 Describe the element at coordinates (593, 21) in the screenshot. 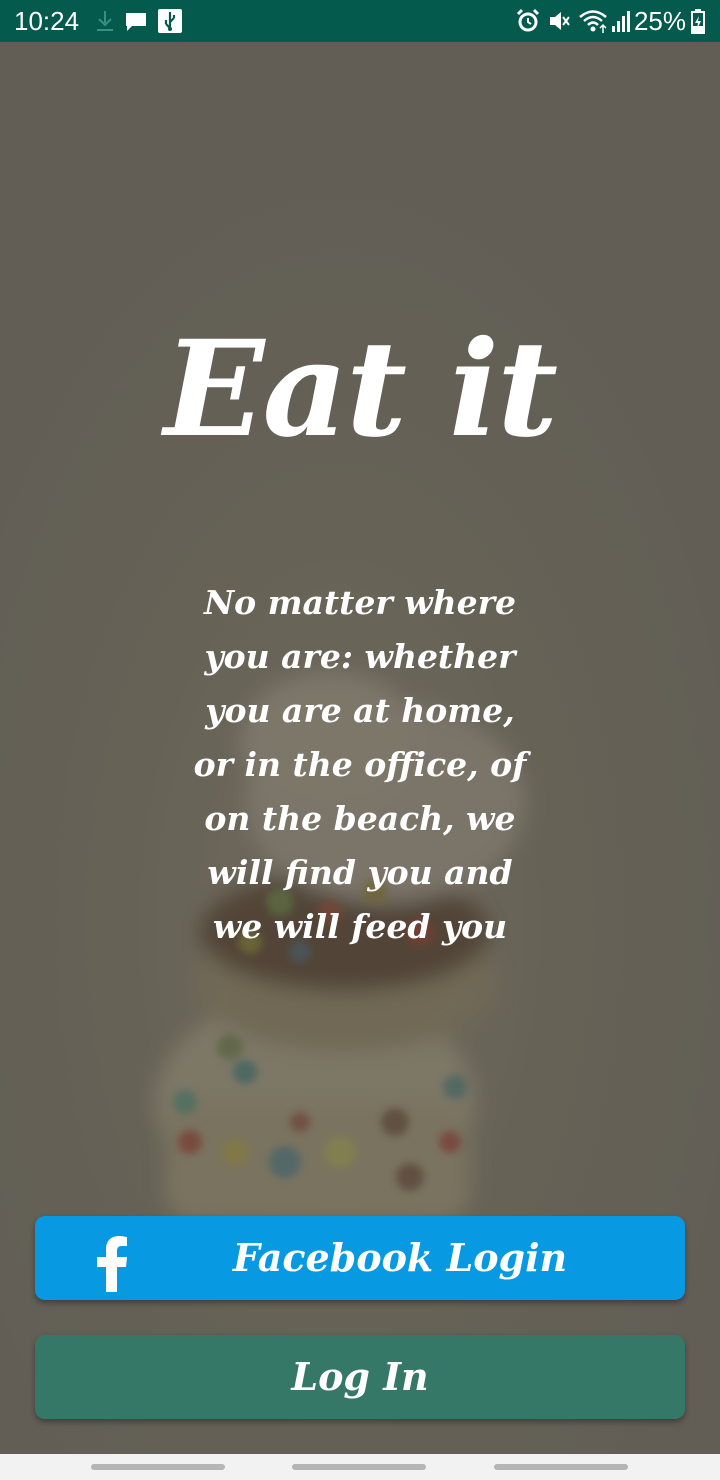

I see `wifi-icon` at that location.